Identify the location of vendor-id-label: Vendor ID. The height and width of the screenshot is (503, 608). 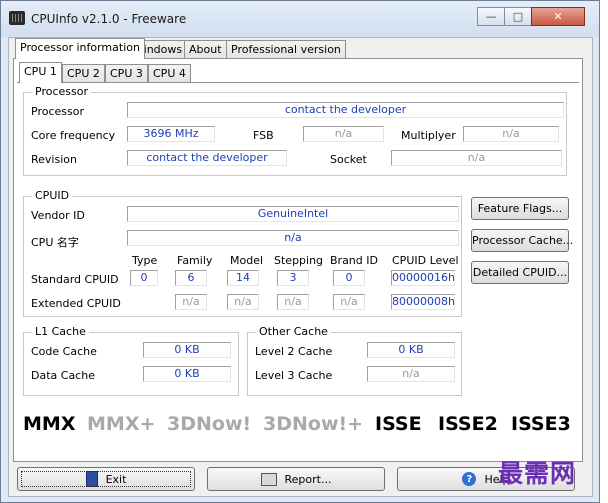
(58, 215).